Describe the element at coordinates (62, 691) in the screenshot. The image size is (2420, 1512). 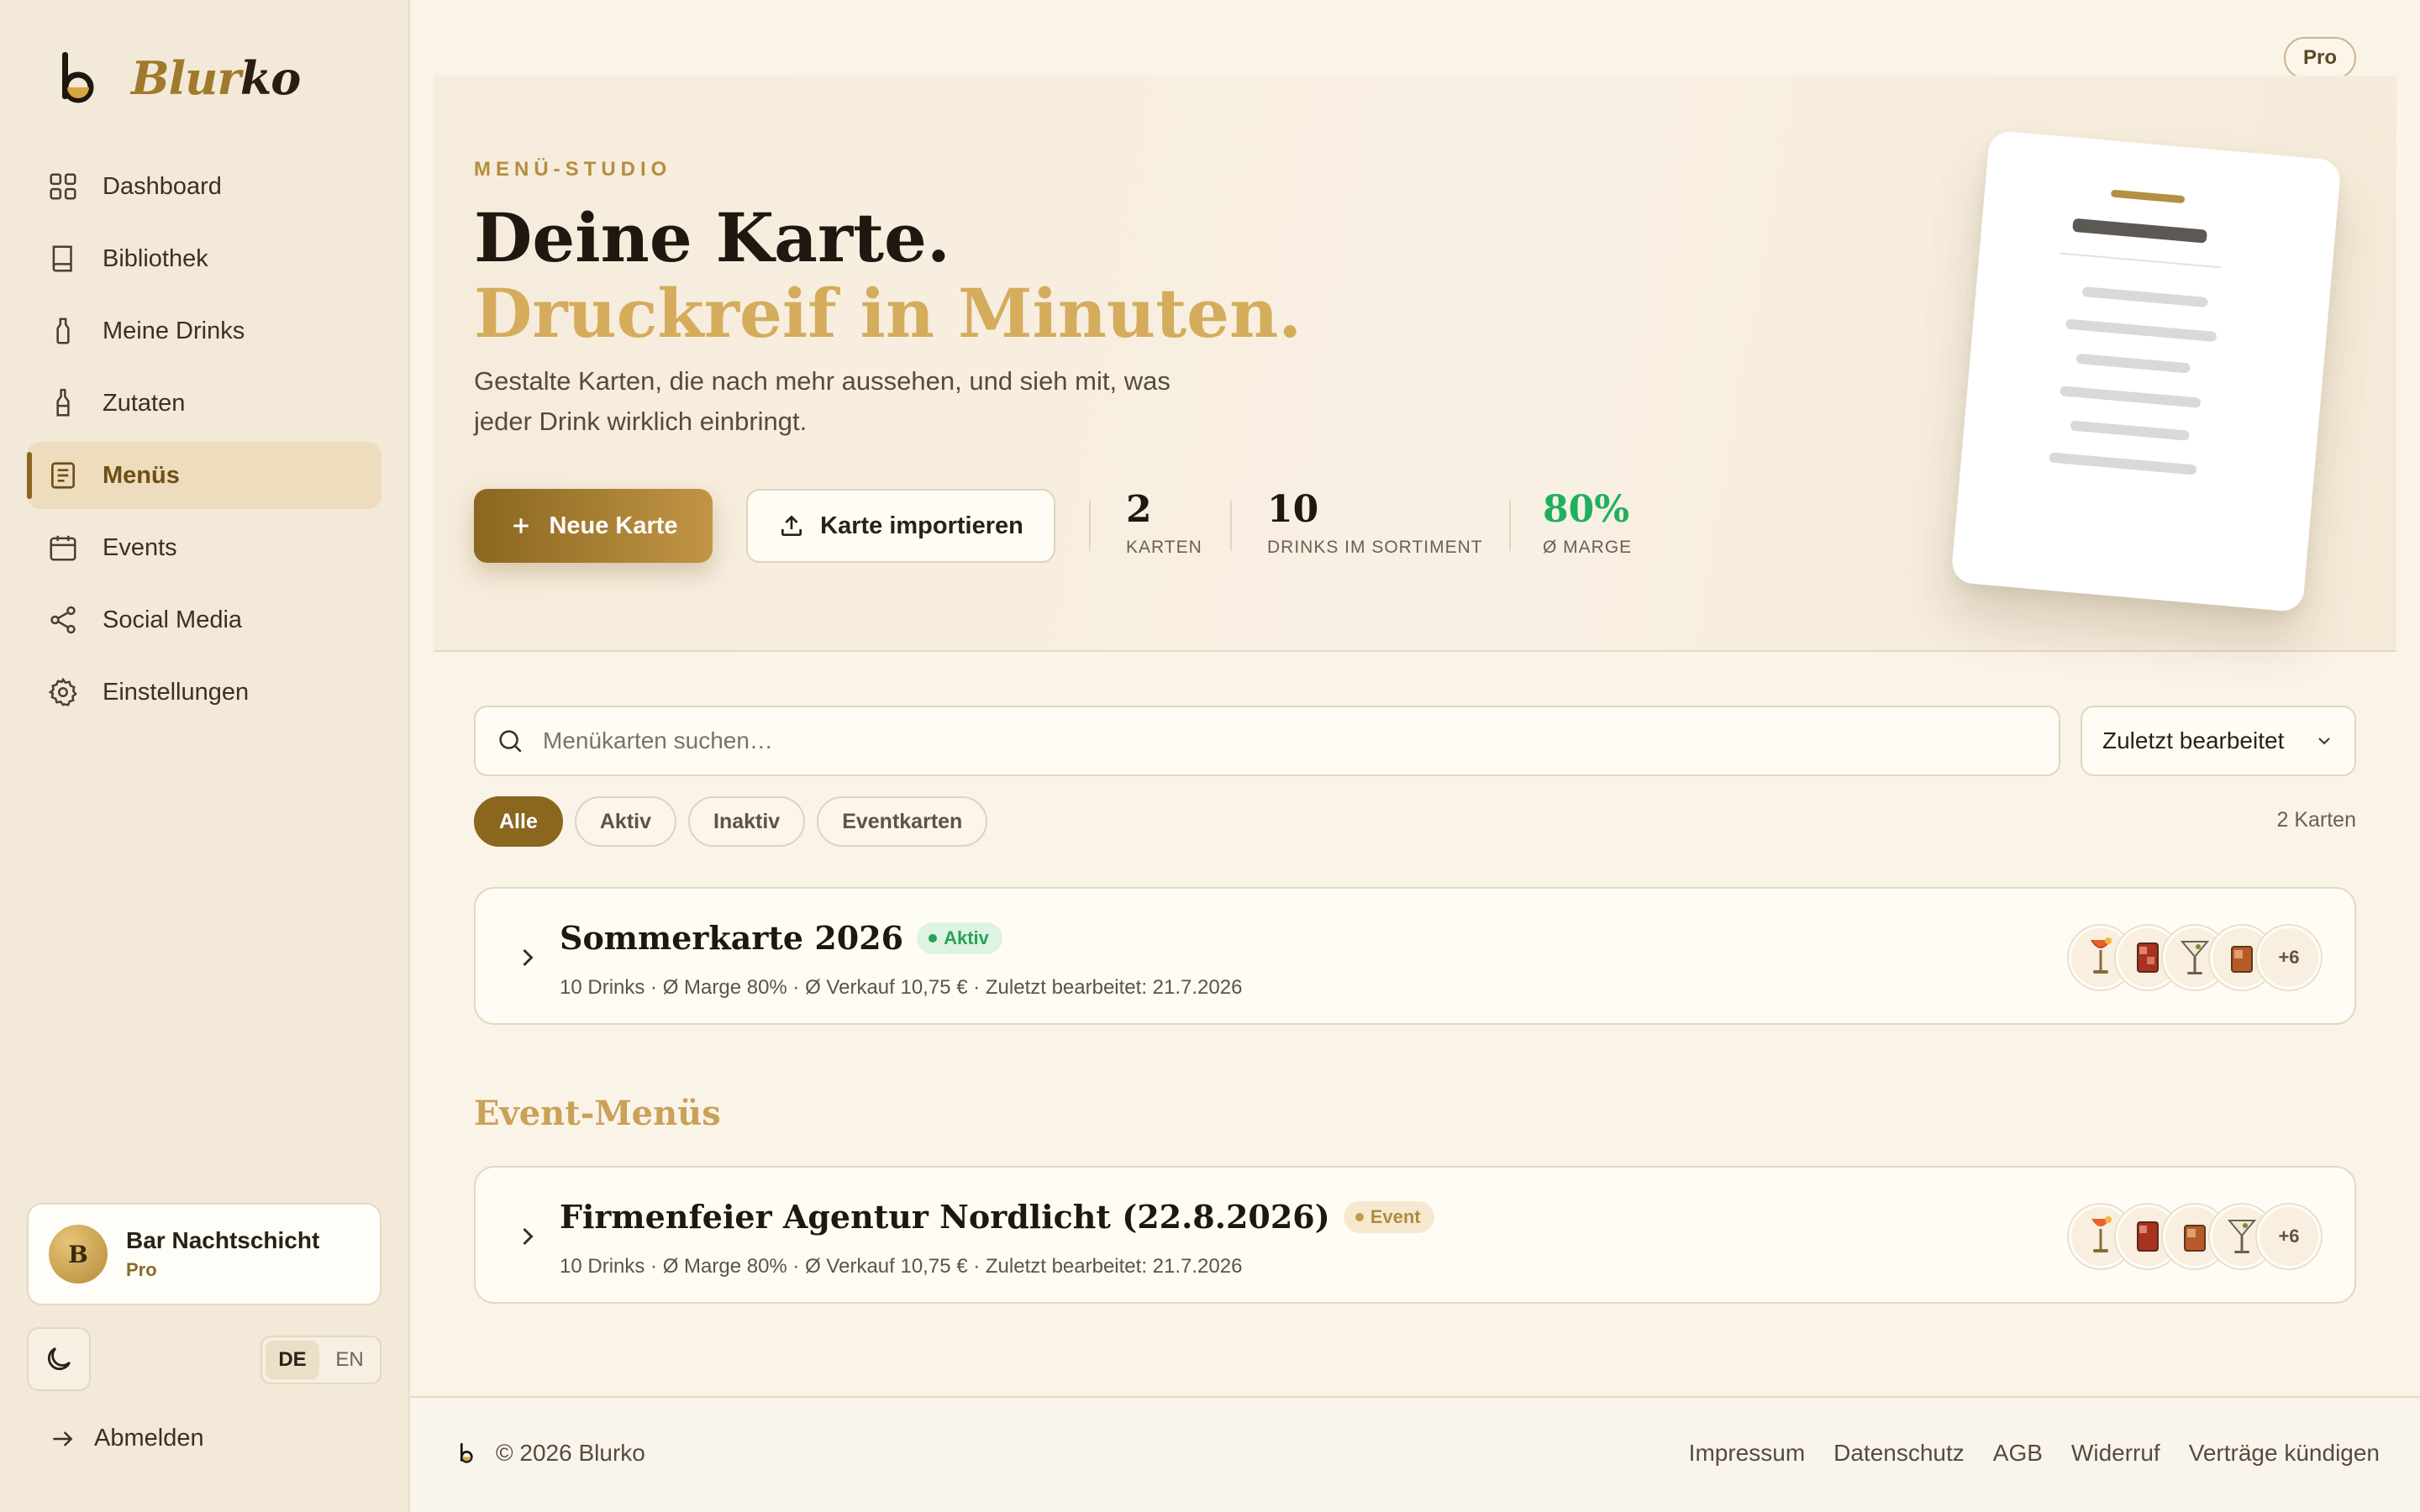
I see `gear-icon` at that location.